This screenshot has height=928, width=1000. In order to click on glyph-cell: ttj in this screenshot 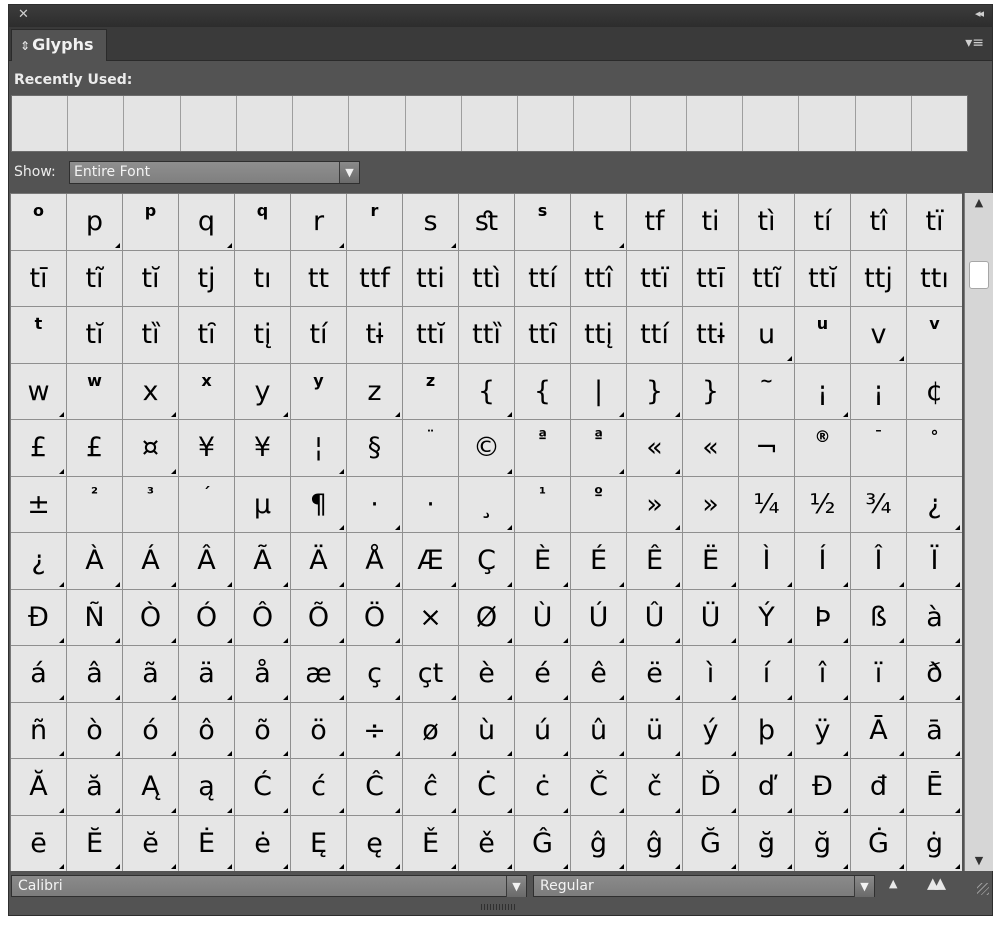, I will do `click(879, 278)`.